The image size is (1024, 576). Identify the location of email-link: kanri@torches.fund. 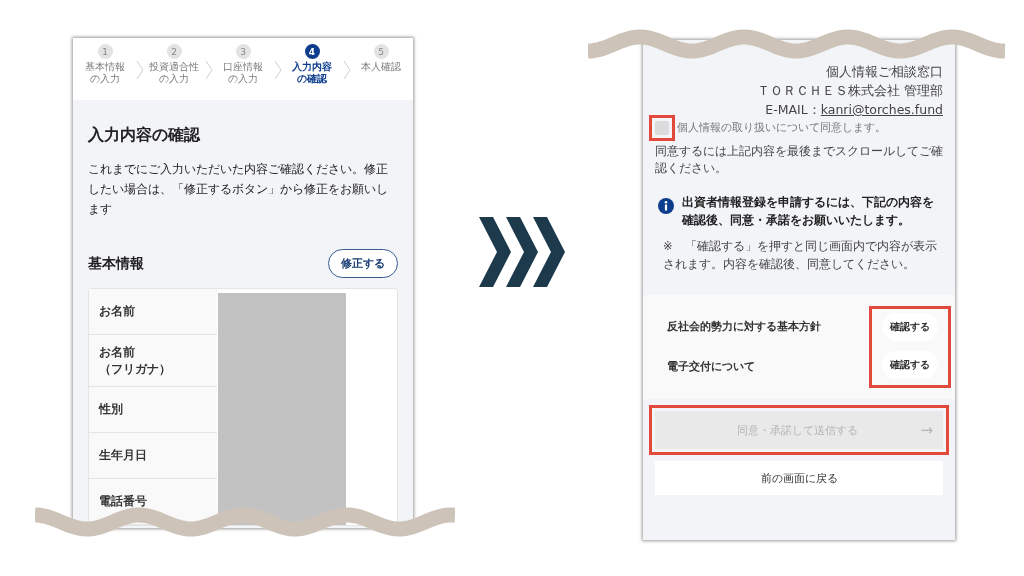
(881, 109).